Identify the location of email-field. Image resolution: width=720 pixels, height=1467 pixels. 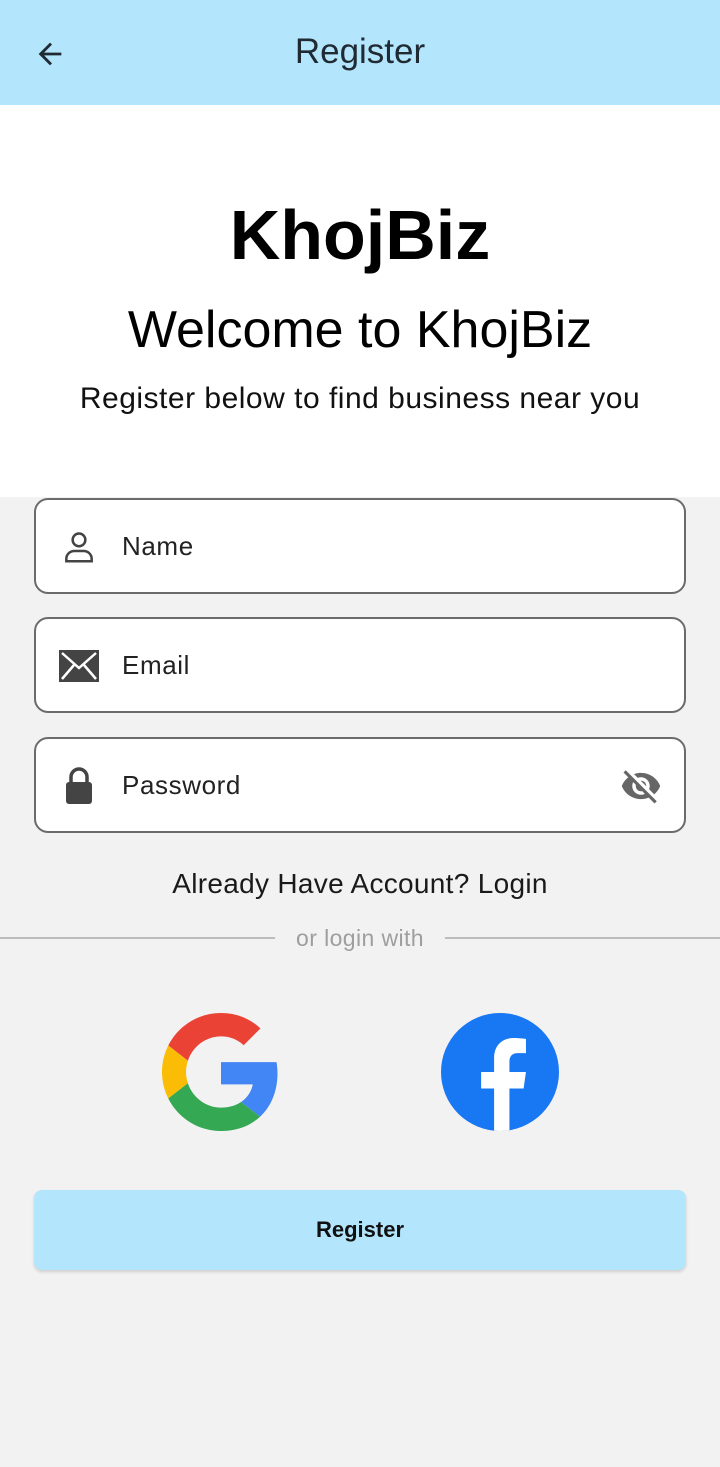
(360, 665).